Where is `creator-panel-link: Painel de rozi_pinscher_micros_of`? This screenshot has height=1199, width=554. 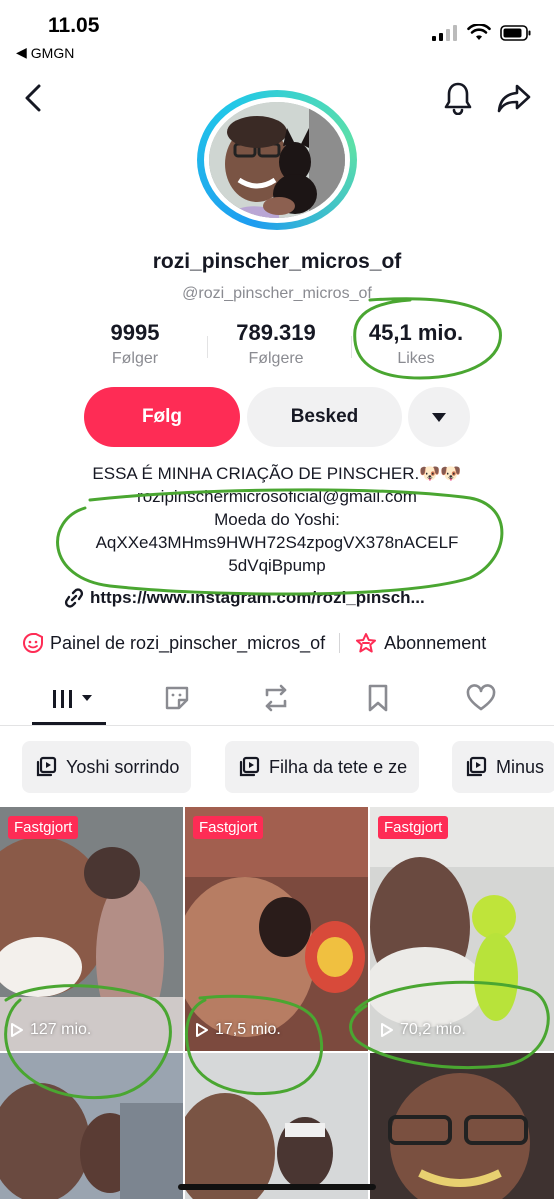
creator-panel-link: Painel de rozi_pinscher_micros_of is located at coordinates (173, 643).